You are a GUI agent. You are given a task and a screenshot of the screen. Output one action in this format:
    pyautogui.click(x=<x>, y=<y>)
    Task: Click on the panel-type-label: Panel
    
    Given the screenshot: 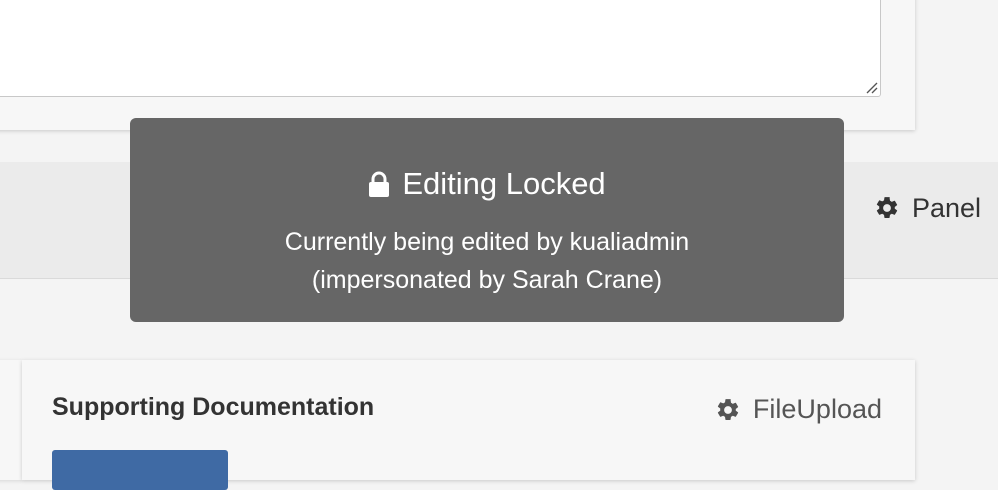 What is the action you would take?
    pyautogui.click(x=927, y=208)
    